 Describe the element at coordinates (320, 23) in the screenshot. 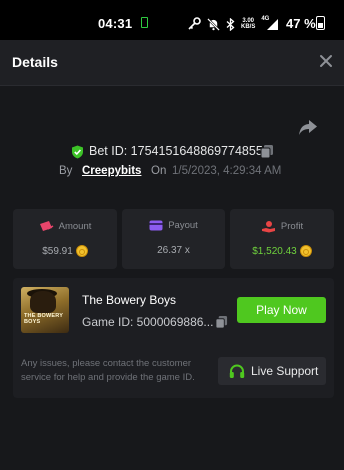

I see `battery-icon` at that location.